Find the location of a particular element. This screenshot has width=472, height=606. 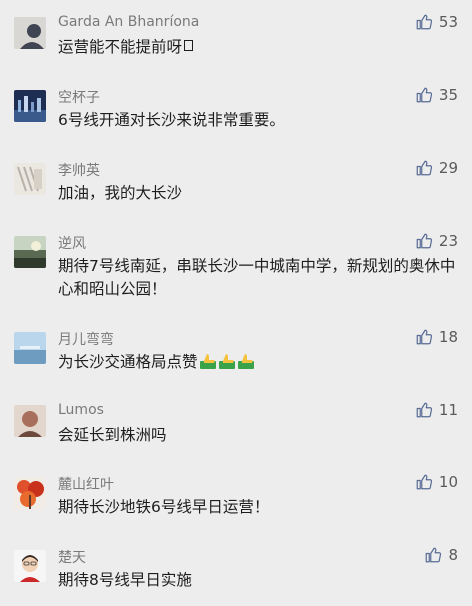

like-count: 8 is located at coordinates (453, 555).